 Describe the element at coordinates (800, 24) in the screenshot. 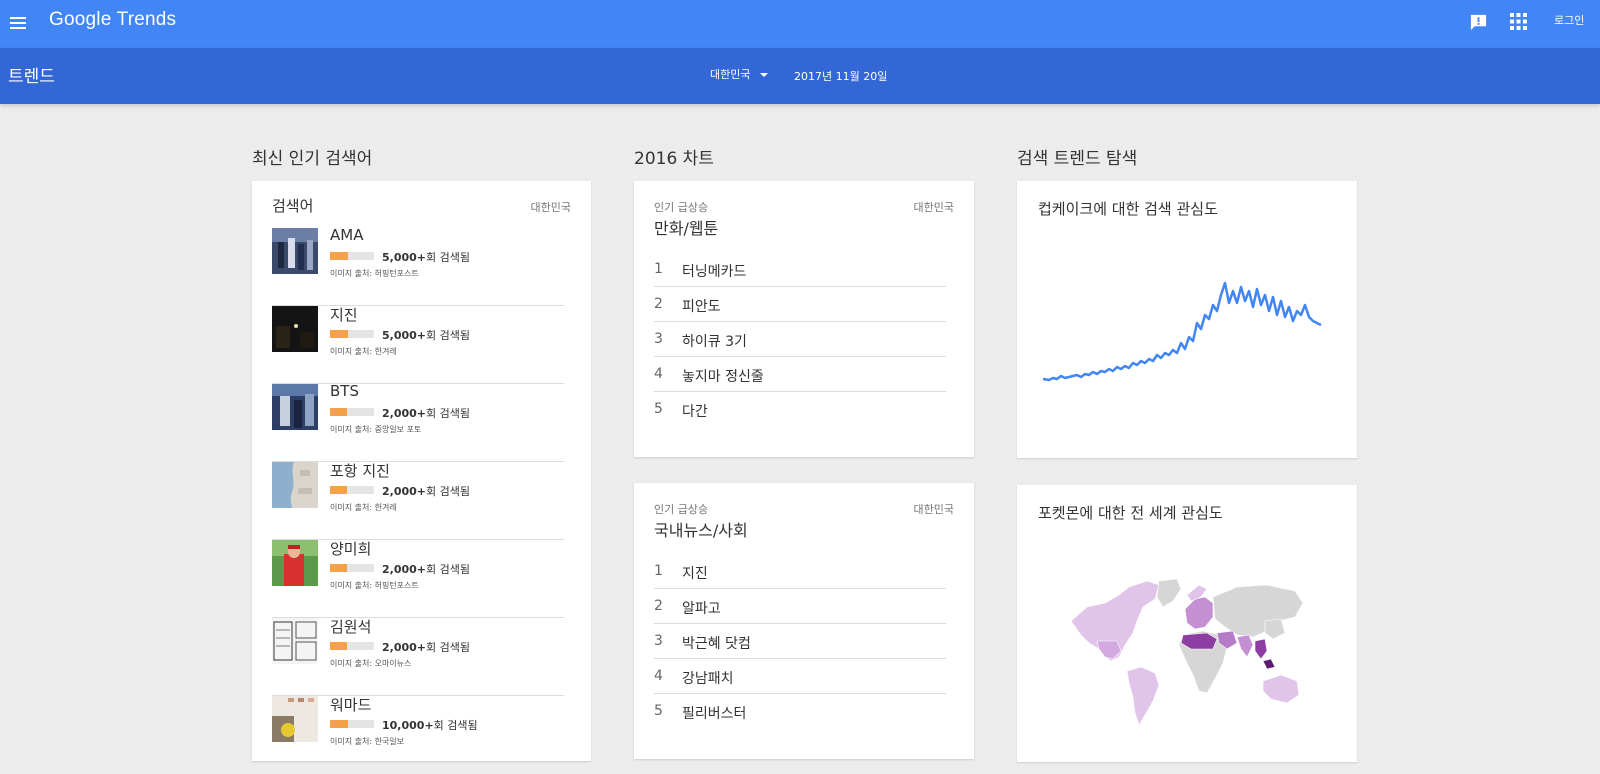

I see `top-app-bar: Google Trends 로그인` at that location.